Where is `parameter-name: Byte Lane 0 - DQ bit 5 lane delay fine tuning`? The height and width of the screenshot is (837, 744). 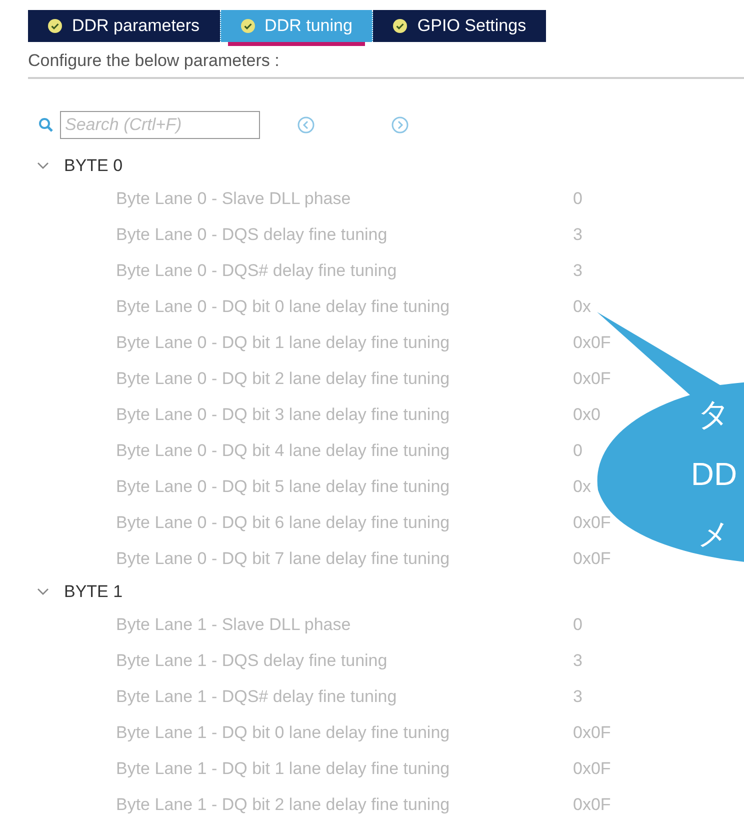 parameter-name: Byte Lane 0 - DQ bit 5 lane delay fine tuning is located at coordinates (283, 487).